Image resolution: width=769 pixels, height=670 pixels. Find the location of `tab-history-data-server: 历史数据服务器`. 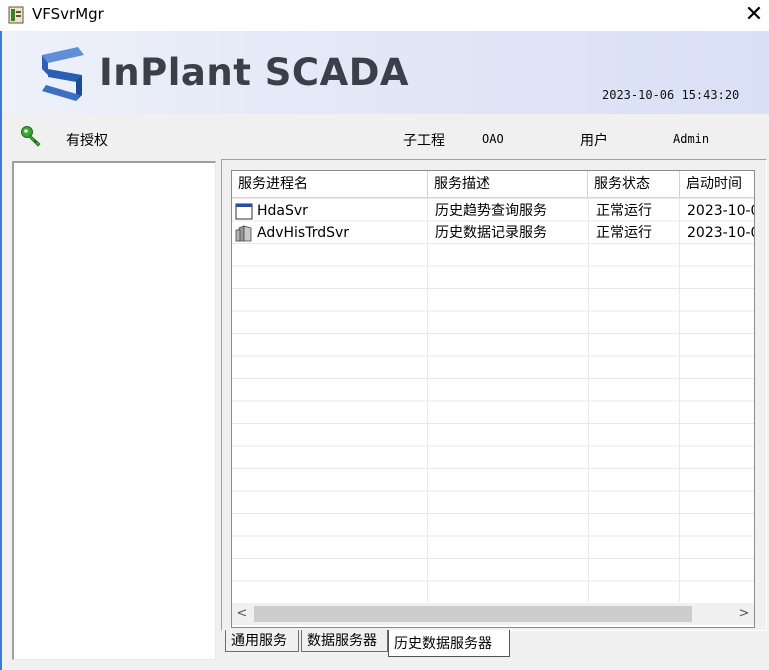

tab-history-data-server: 历史数据服务器 is located at coordinates (449, 643).